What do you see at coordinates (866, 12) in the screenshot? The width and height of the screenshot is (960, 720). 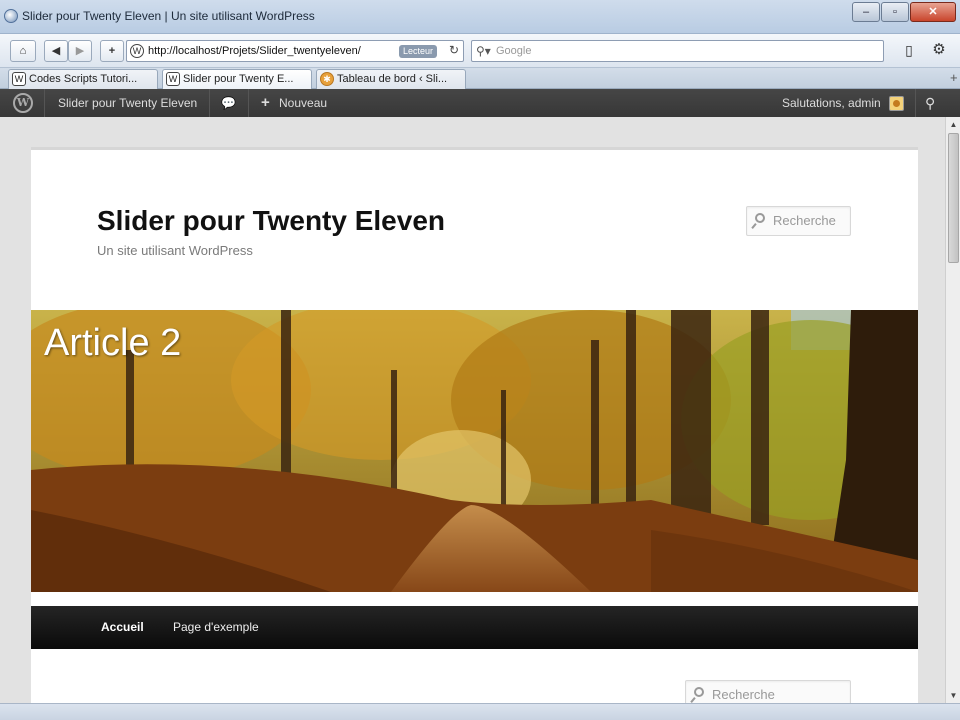 I see `minimize-button: –` at bounding box center [866, 12].